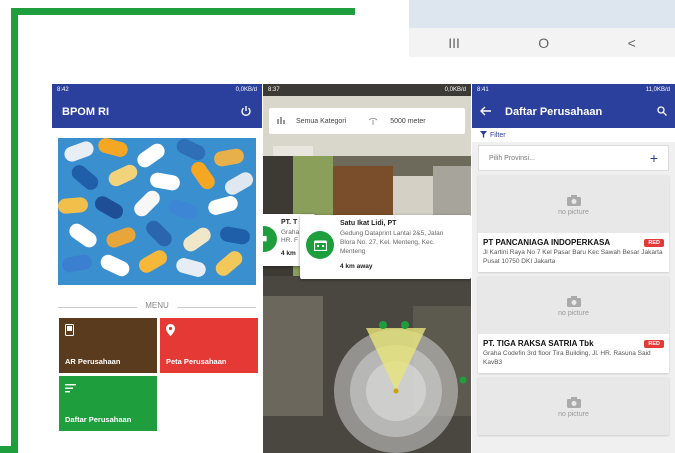  What do you see at coordinates (407, 121) in the screenshot?
I see `distance-value: 5000 meter` at bounding box center [407, 121].